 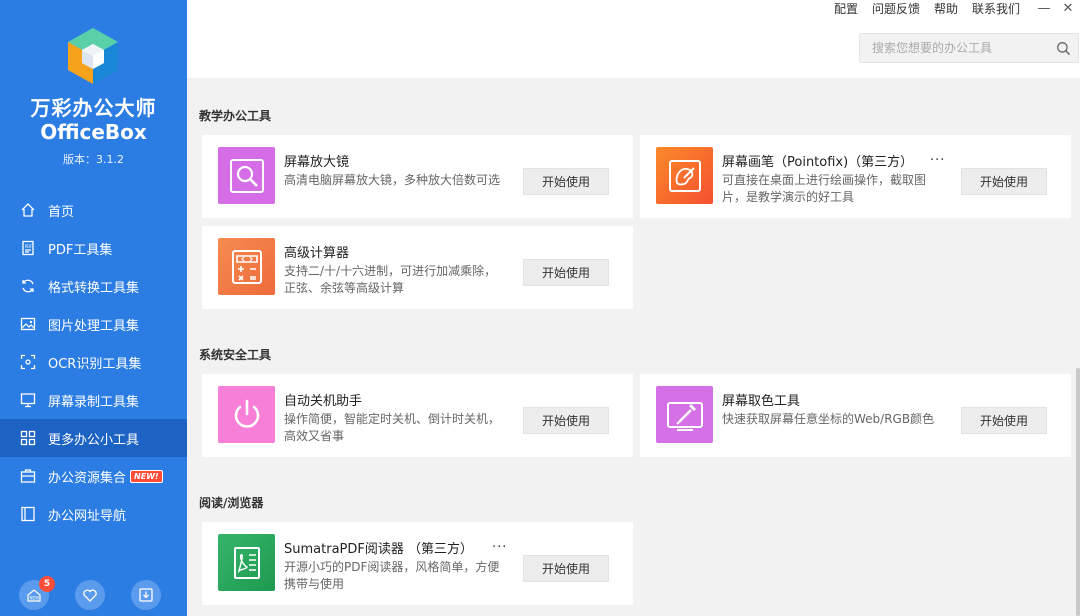 I want to click on card-title: 屏幕画笔（Pointofix)（第三方）, so click(x=818, y=162).